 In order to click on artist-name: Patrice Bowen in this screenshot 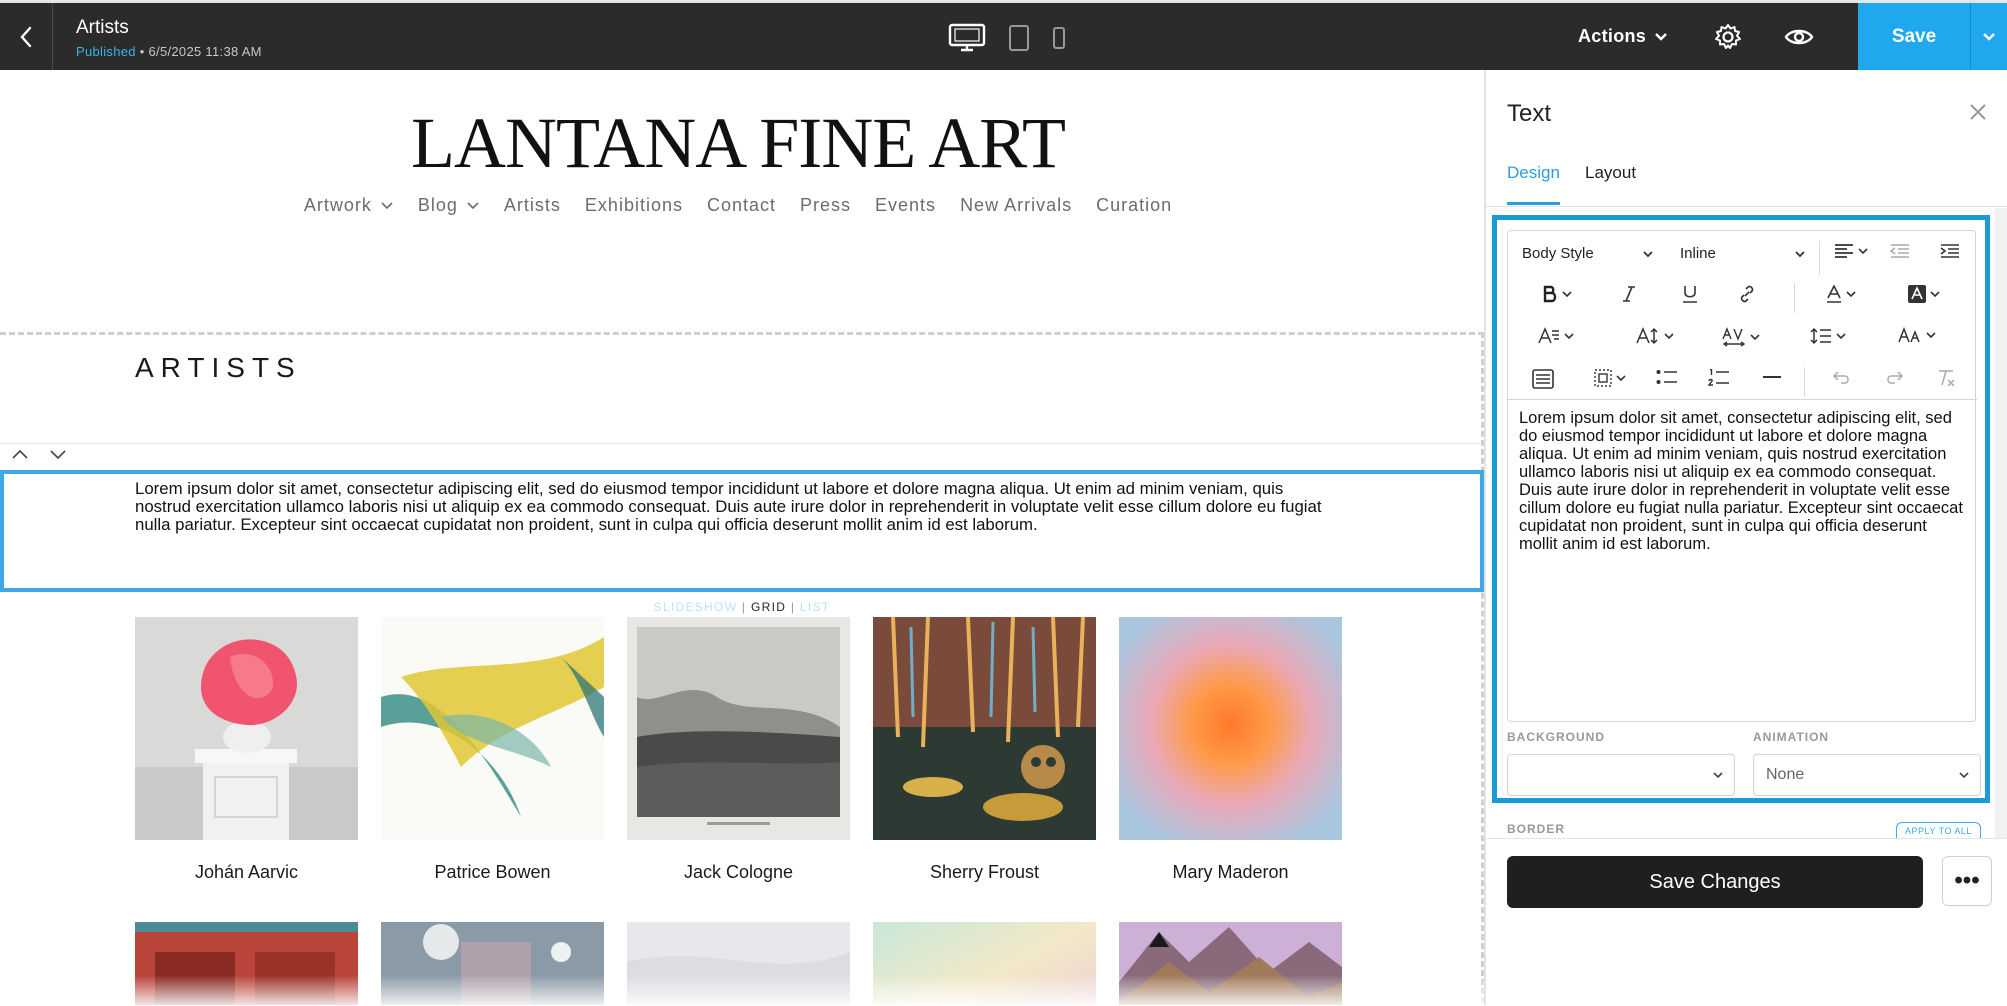, I will do `click(492, 872)`.